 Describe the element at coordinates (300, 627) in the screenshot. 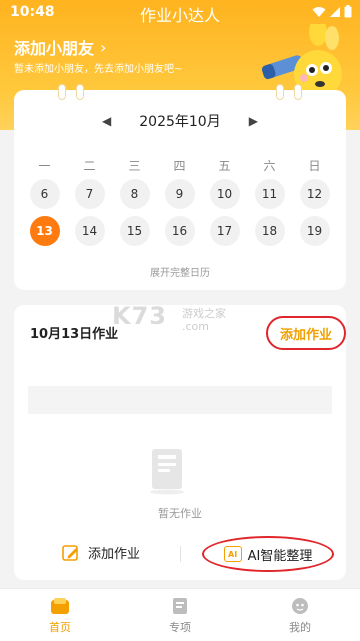

I see `tab-label: 我的` at that location.